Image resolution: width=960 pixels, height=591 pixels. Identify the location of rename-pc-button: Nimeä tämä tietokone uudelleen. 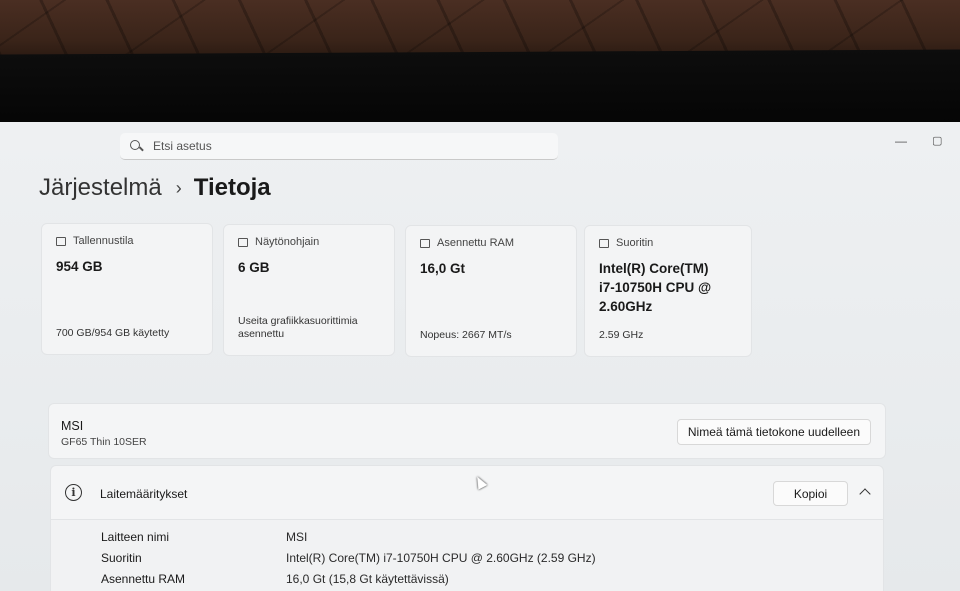
(773, 432).